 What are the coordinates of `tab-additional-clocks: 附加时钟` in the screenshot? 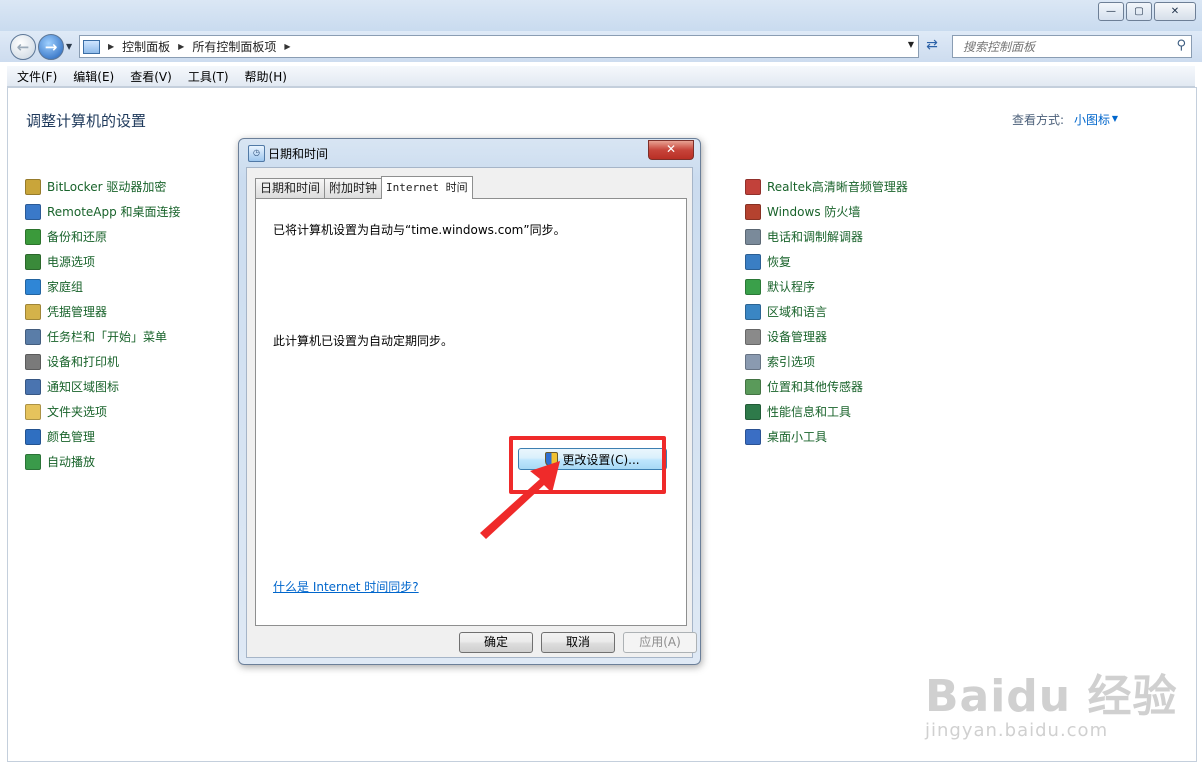 It's located at (353, 188).